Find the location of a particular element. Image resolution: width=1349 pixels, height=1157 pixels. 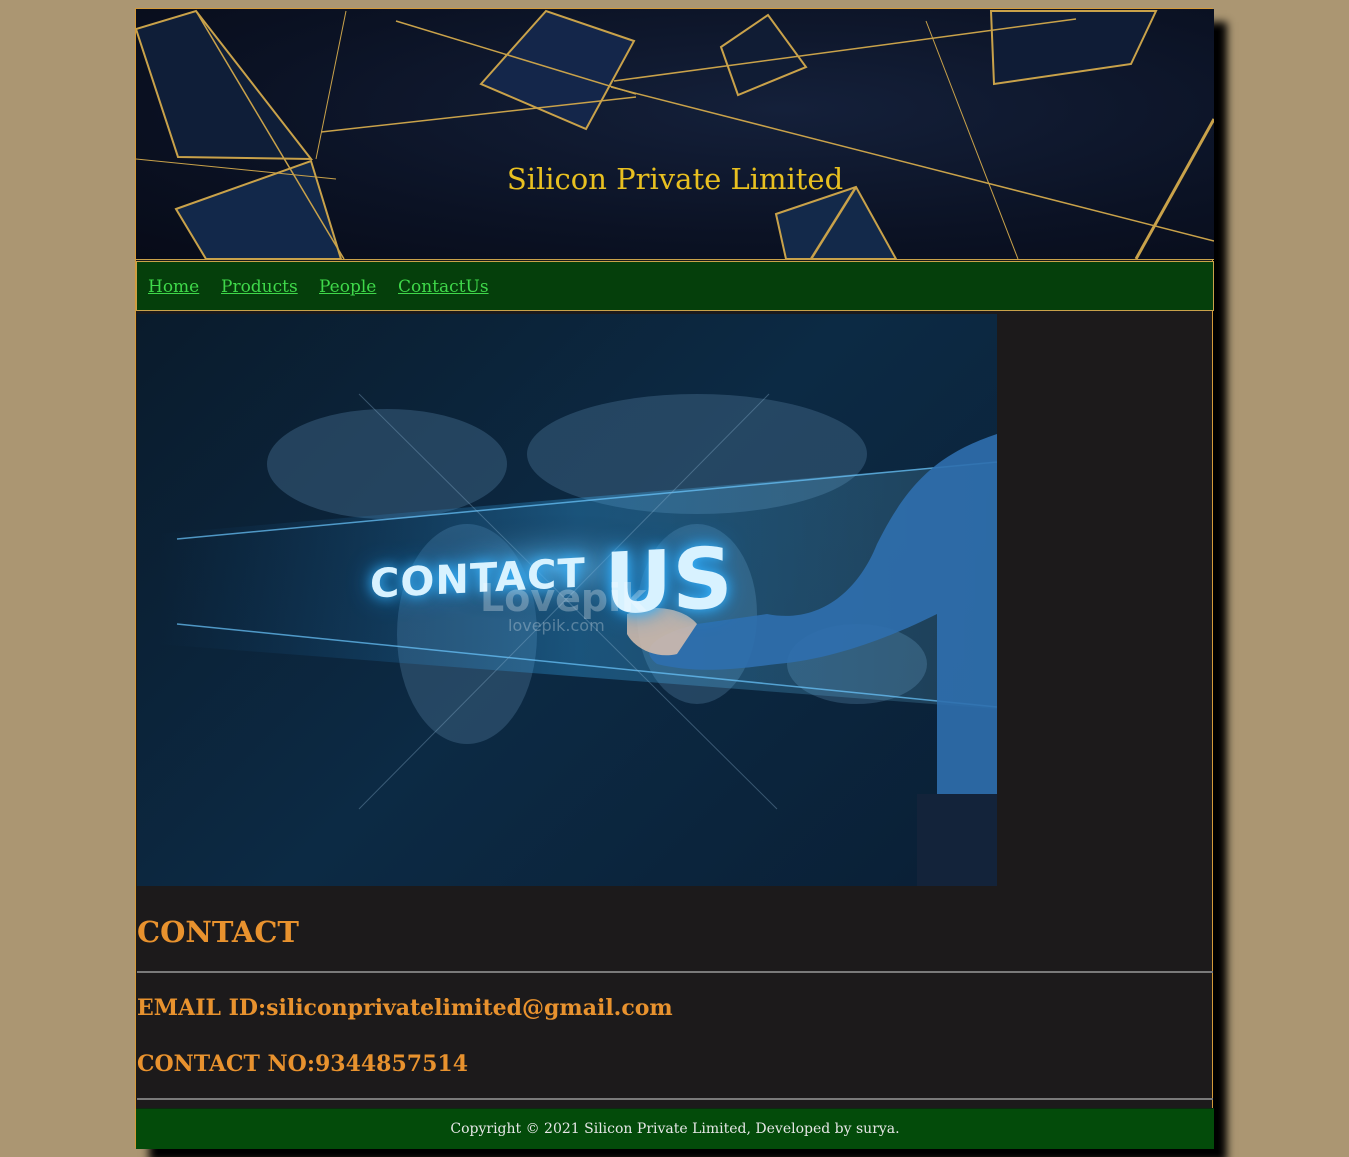

main-nav: Home Products People ContactUs is located at coordinates (675, 286).